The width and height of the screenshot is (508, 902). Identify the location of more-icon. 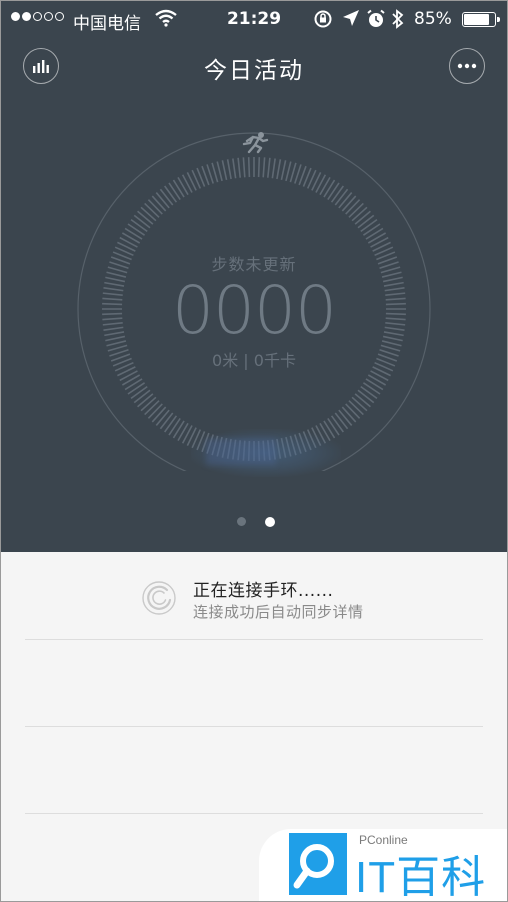
(467, 66).